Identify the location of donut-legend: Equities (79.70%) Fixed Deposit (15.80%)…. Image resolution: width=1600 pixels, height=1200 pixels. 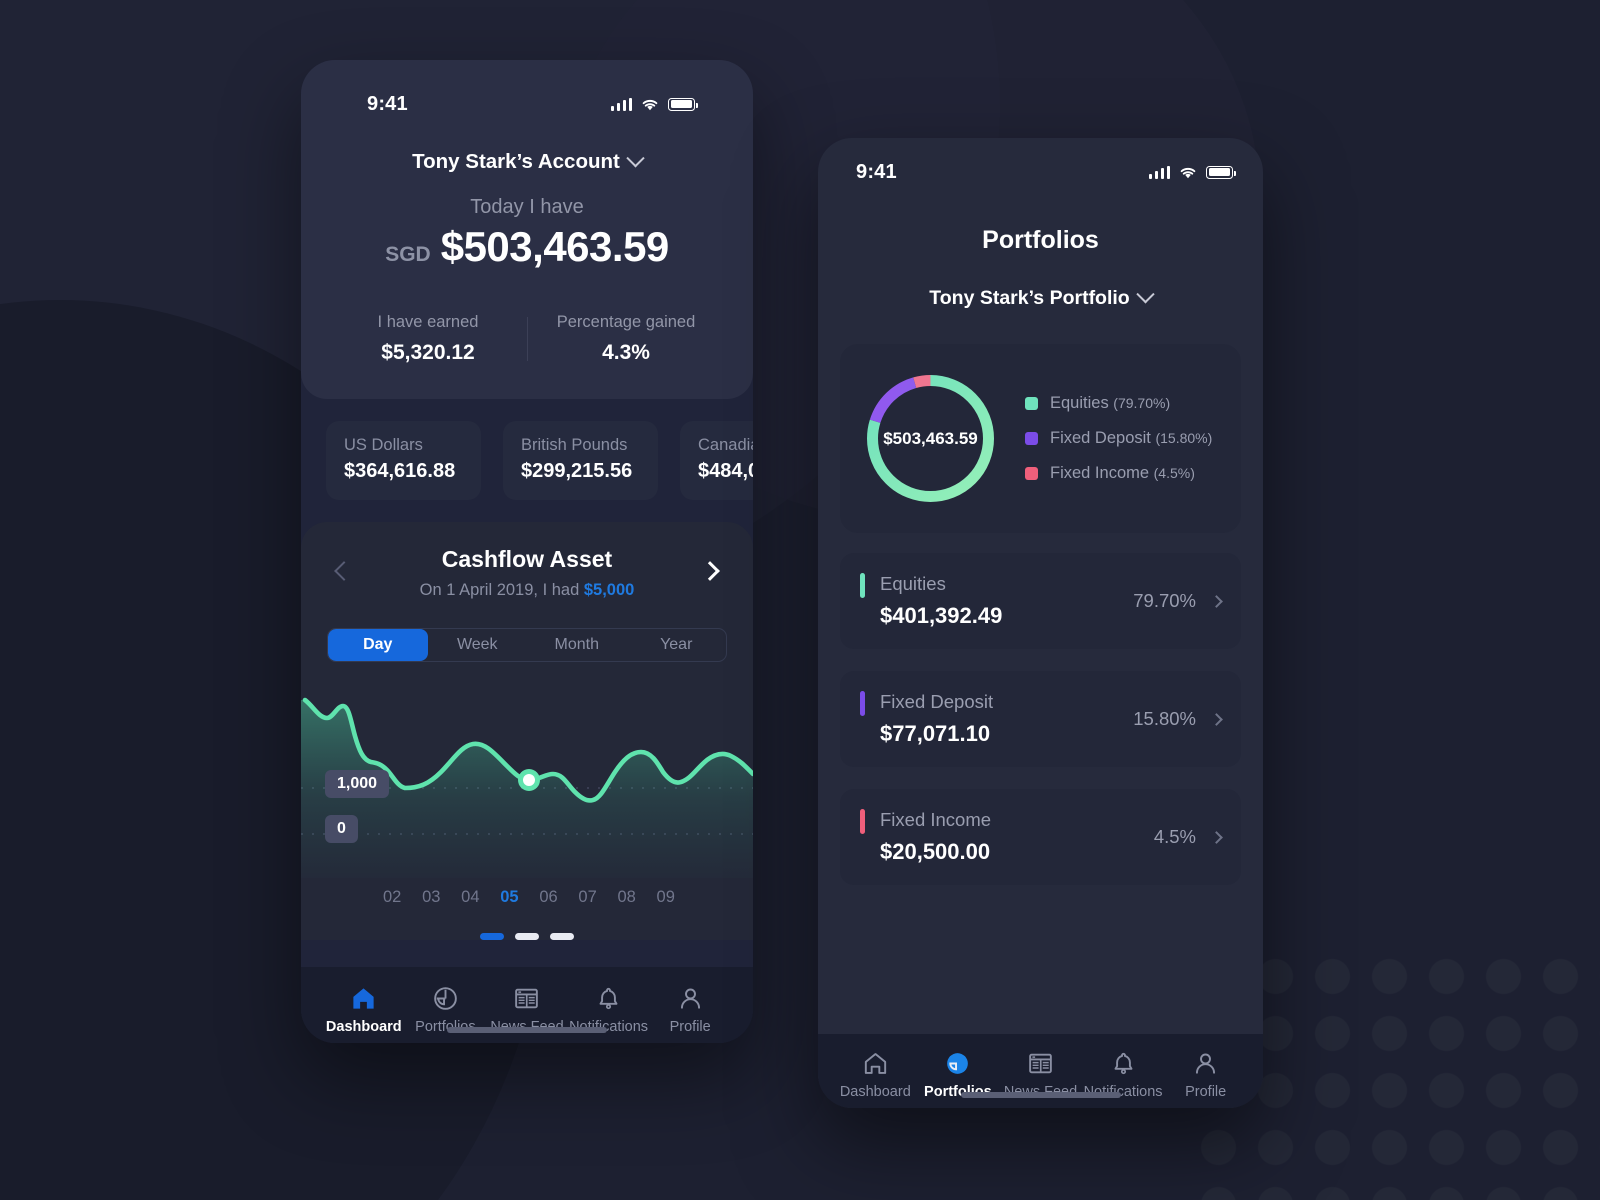
(1110, 438).